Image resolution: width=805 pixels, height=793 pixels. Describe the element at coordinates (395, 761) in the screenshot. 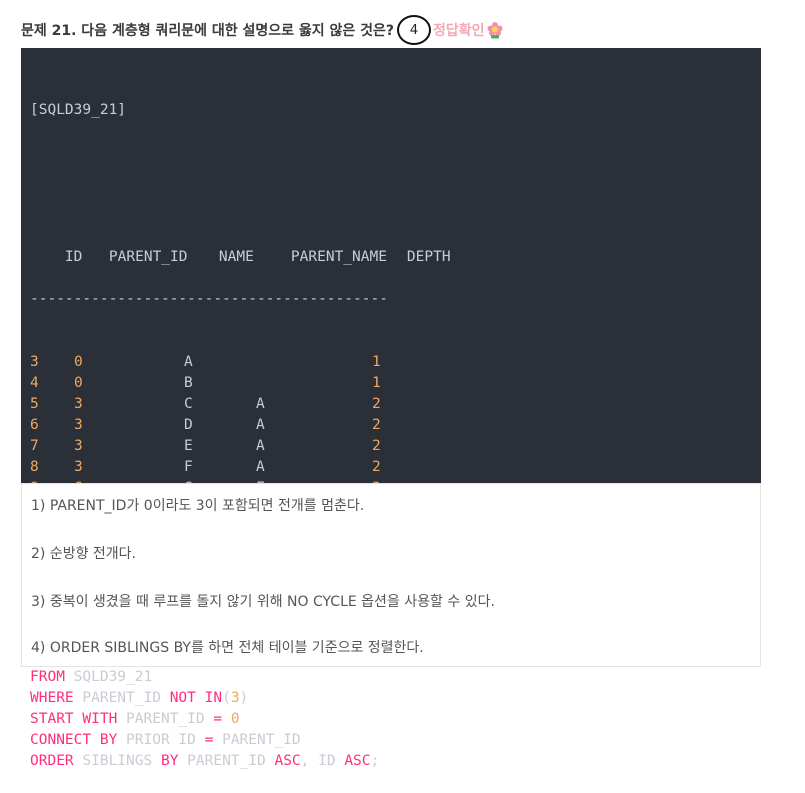

I see `sql-line: ORDER SIBLINGS BY PARENT_ID ASC, ID ASC;` at that location.